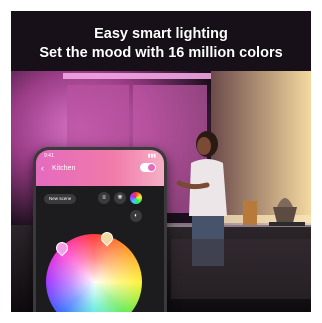 The image size is (322, 323). I want to click on palette-icon: ❋, so click(120, 198).